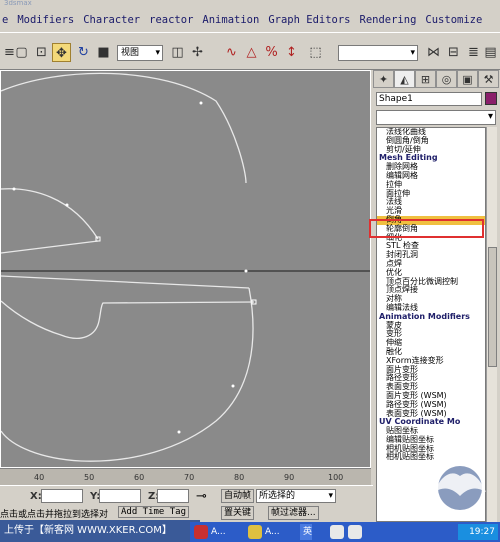 This screenshot has width=500, height=542. Describe the element at coordinates (54, 515) in the screenshot. I see `prompt-text: 点击或点击并拖拉到选择对` at that location.